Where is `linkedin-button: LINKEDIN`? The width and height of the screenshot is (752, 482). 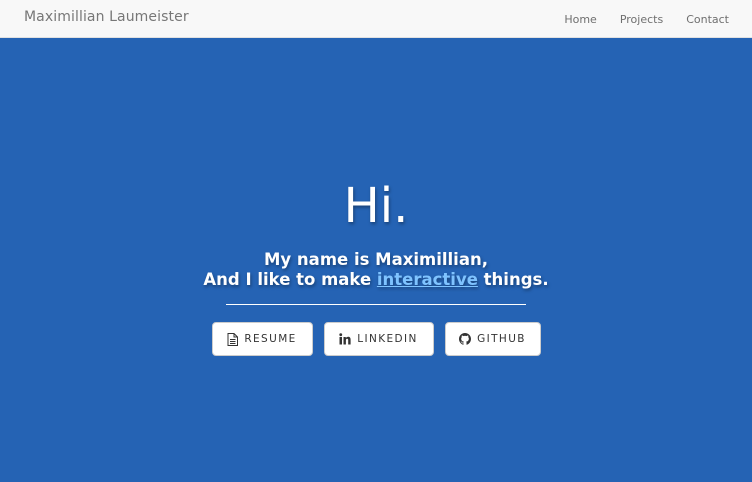
linkedin-button: LINKEDIN is located at coordinates (378, 339).